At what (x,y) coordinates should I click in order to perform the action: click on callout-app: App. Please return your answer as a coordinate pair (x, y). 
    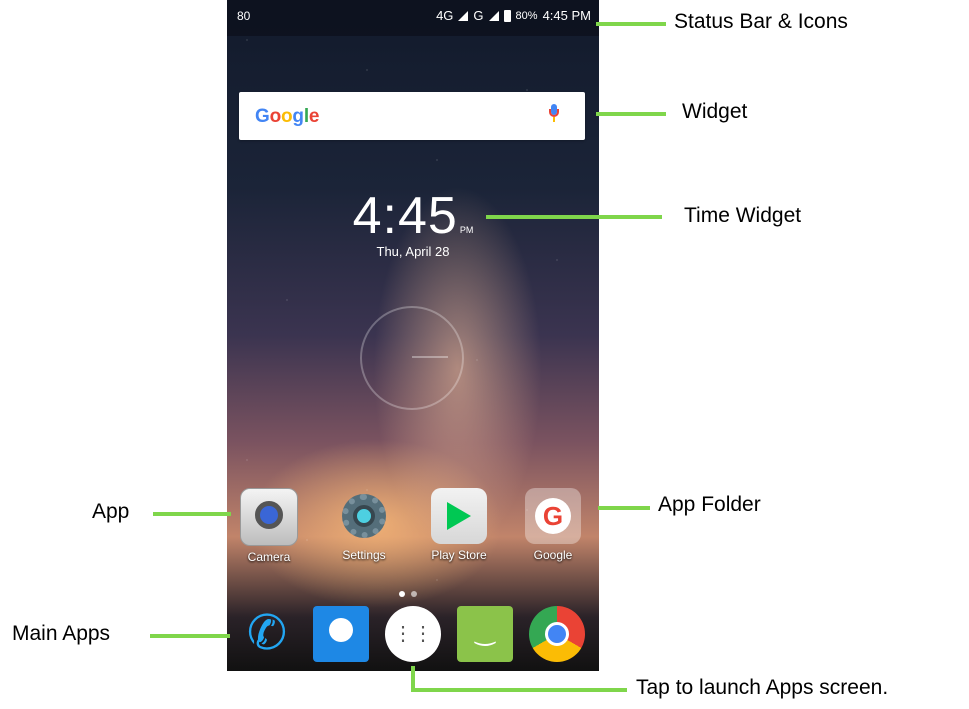
    Looking at the image, I should click on (111, 511).